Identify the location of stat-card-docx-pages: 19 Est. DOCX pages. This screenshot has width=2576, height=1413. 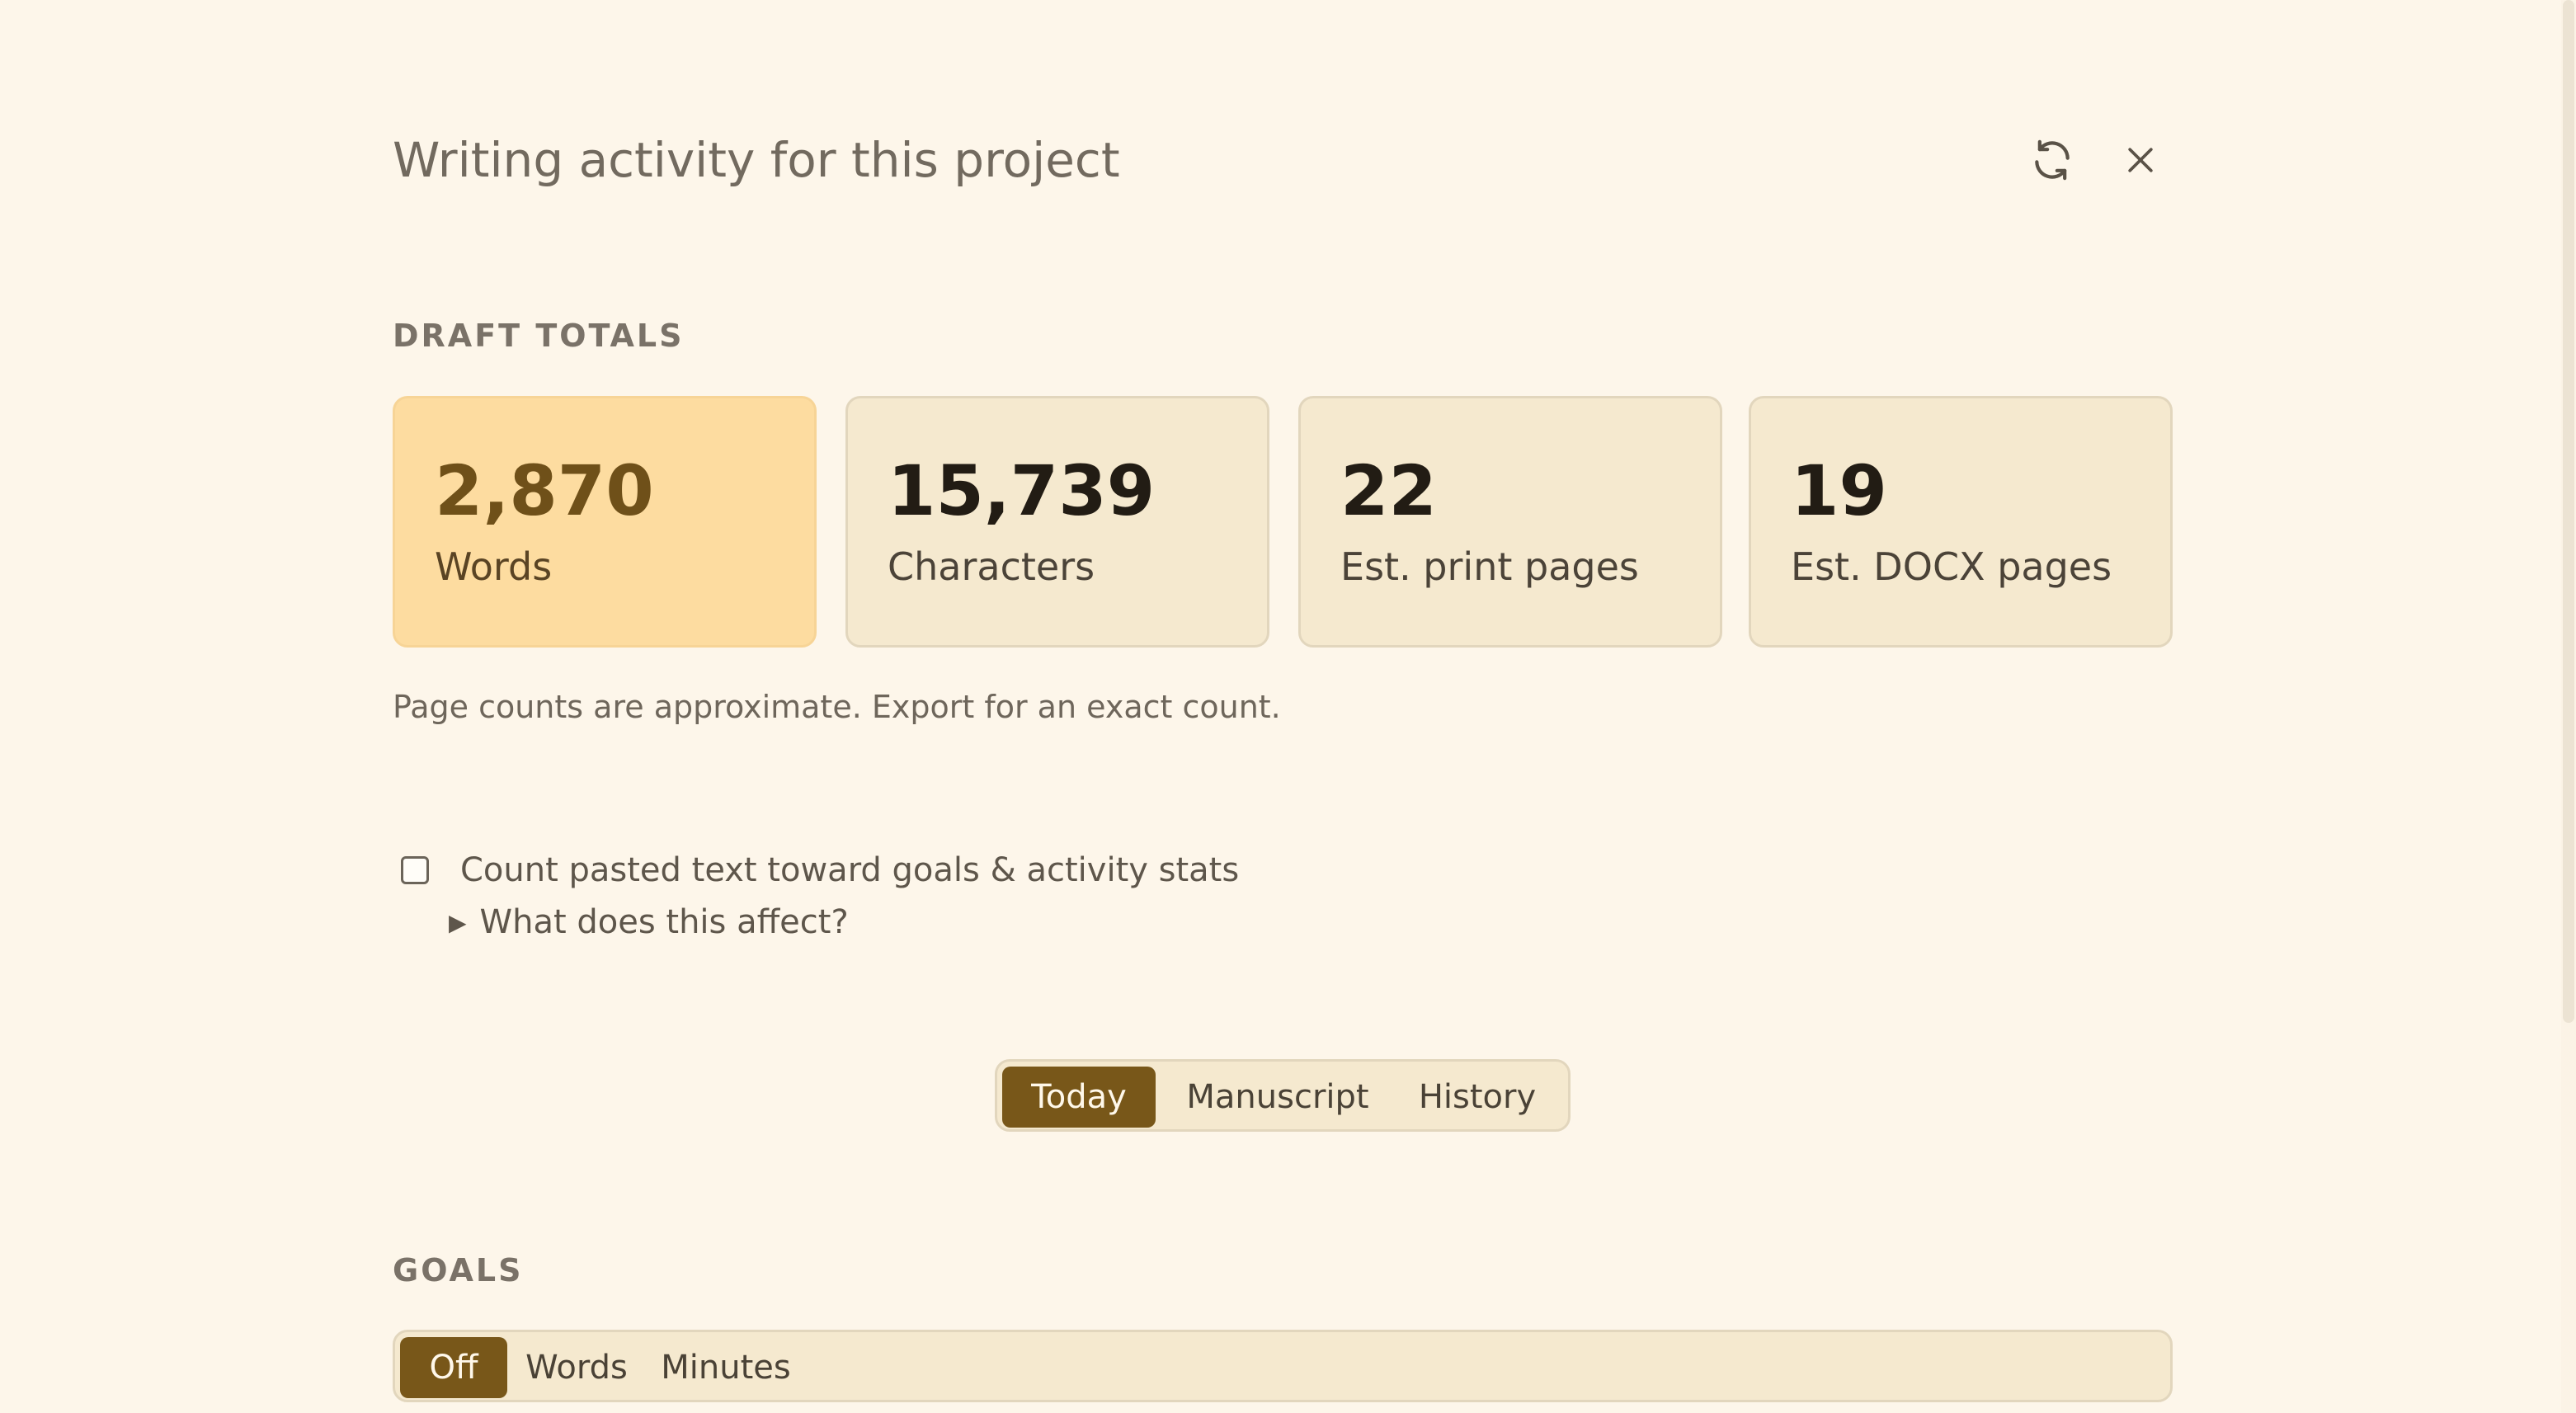
(1961, 522).